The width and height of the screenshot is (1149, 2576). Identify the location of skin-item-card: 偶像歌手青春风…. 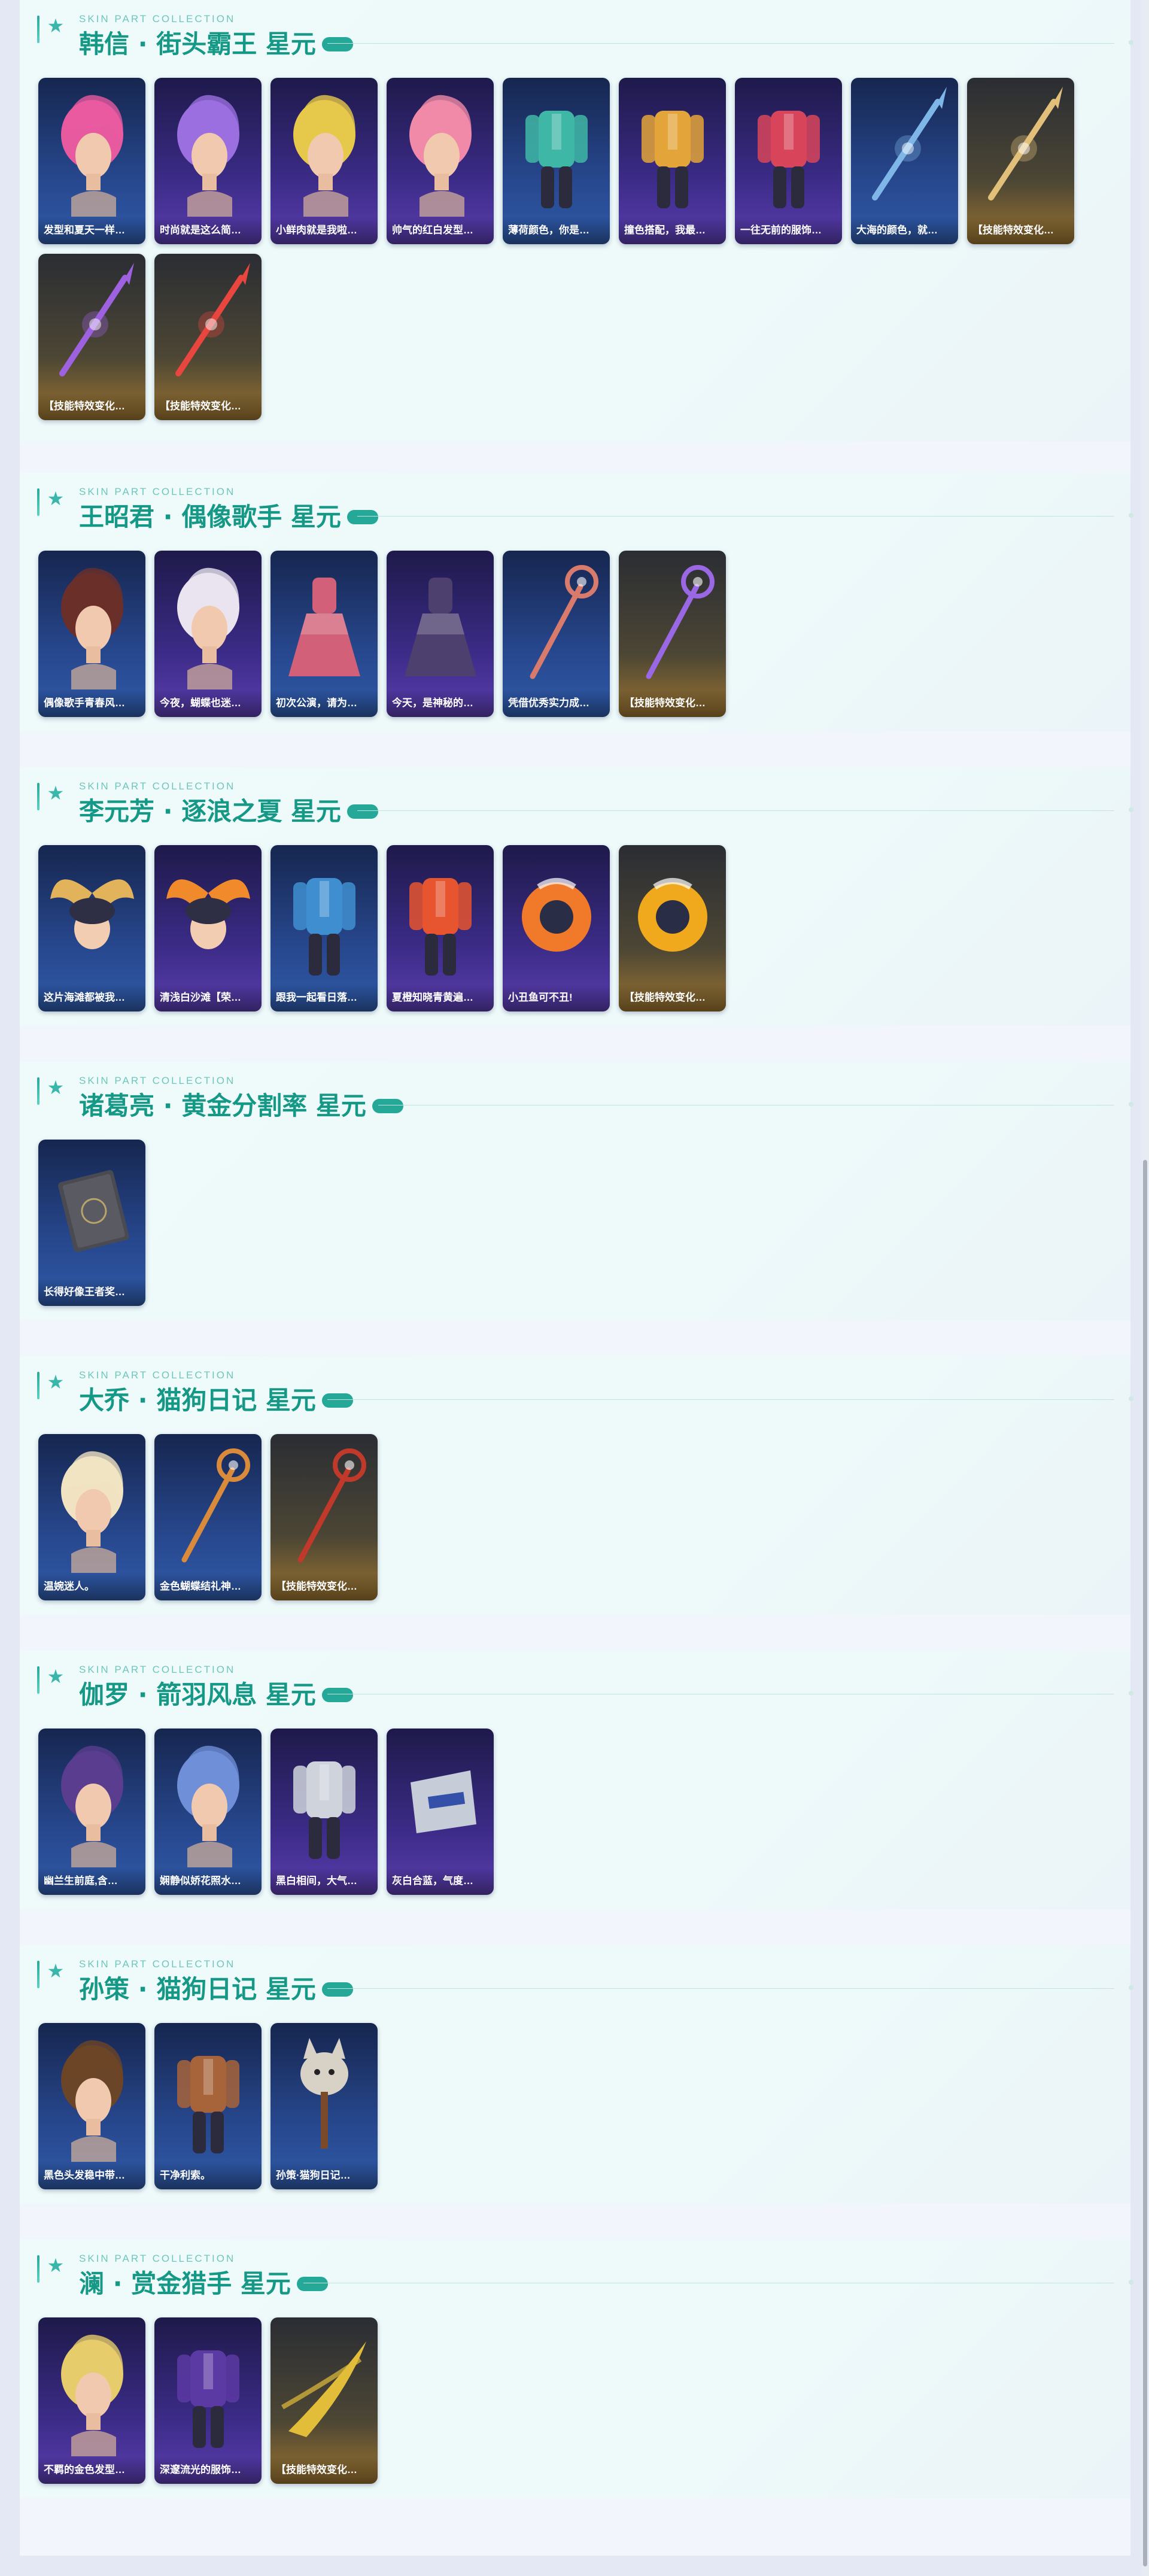
(91, 634).